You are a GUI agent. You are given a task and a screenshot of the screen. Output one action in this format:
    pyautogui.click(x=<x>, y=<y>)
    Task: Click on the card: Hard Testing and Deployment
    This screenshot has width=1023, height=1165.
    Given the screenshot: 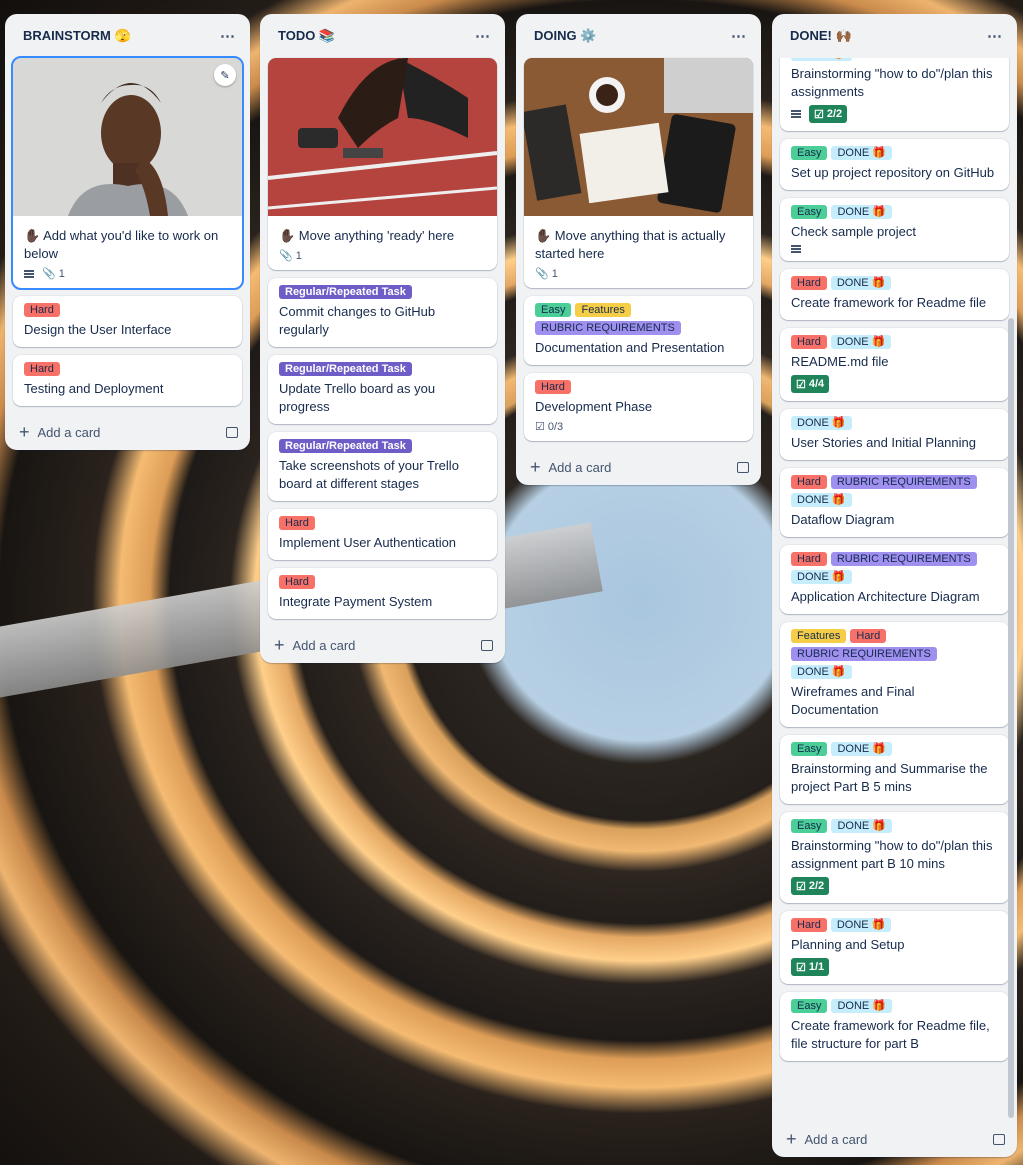 What is the action you would take?
    pyautogui.click(x=127, y=380)
    